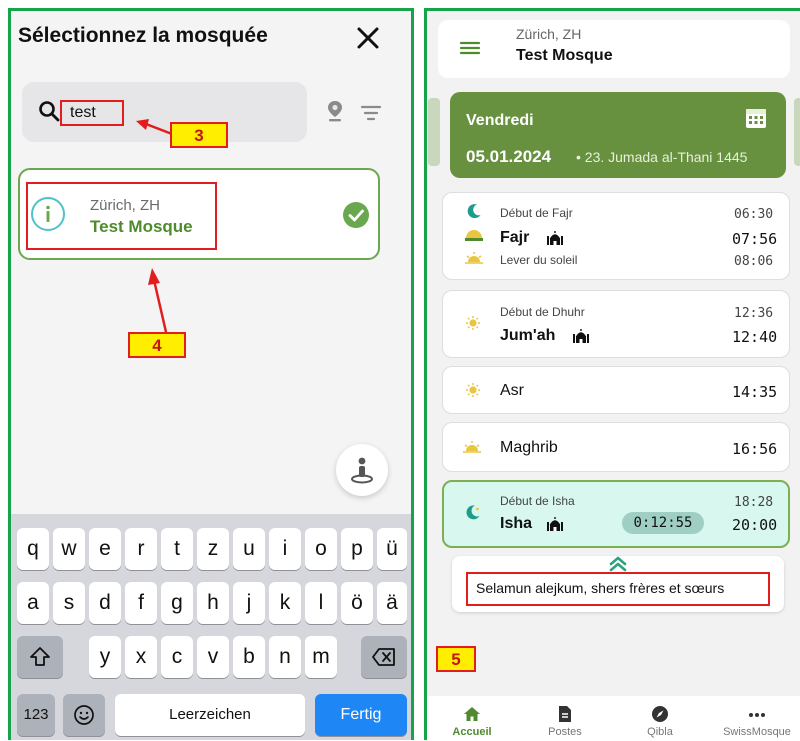  Describe the element at coordinates (663, 523) in the screenshot. I see `countdown-badge: 0:12:55` at that location.